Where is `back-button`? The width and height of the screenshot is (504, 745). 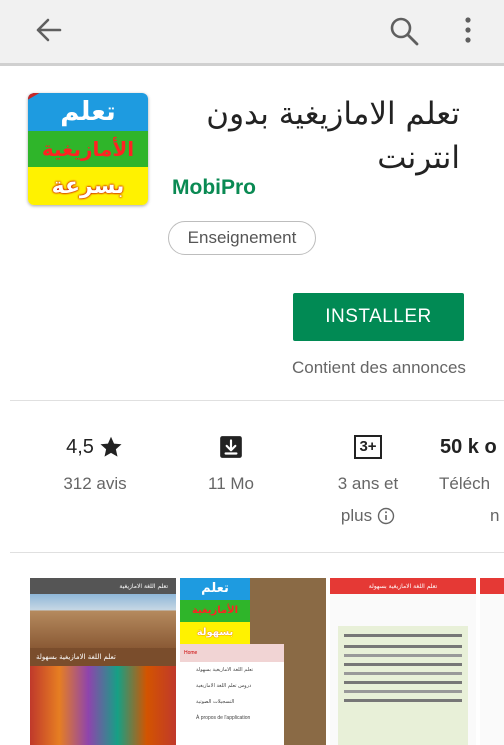
back-button is located at coordinates (52, 30).